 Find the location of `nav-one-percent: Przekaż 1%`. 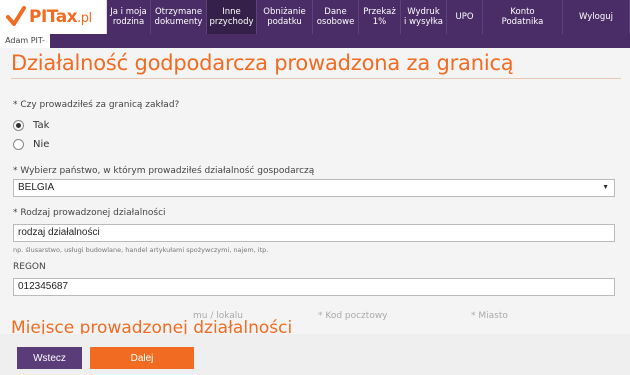

nav-one-percent: Przekaż 1% is located at coordinates (380, 17).